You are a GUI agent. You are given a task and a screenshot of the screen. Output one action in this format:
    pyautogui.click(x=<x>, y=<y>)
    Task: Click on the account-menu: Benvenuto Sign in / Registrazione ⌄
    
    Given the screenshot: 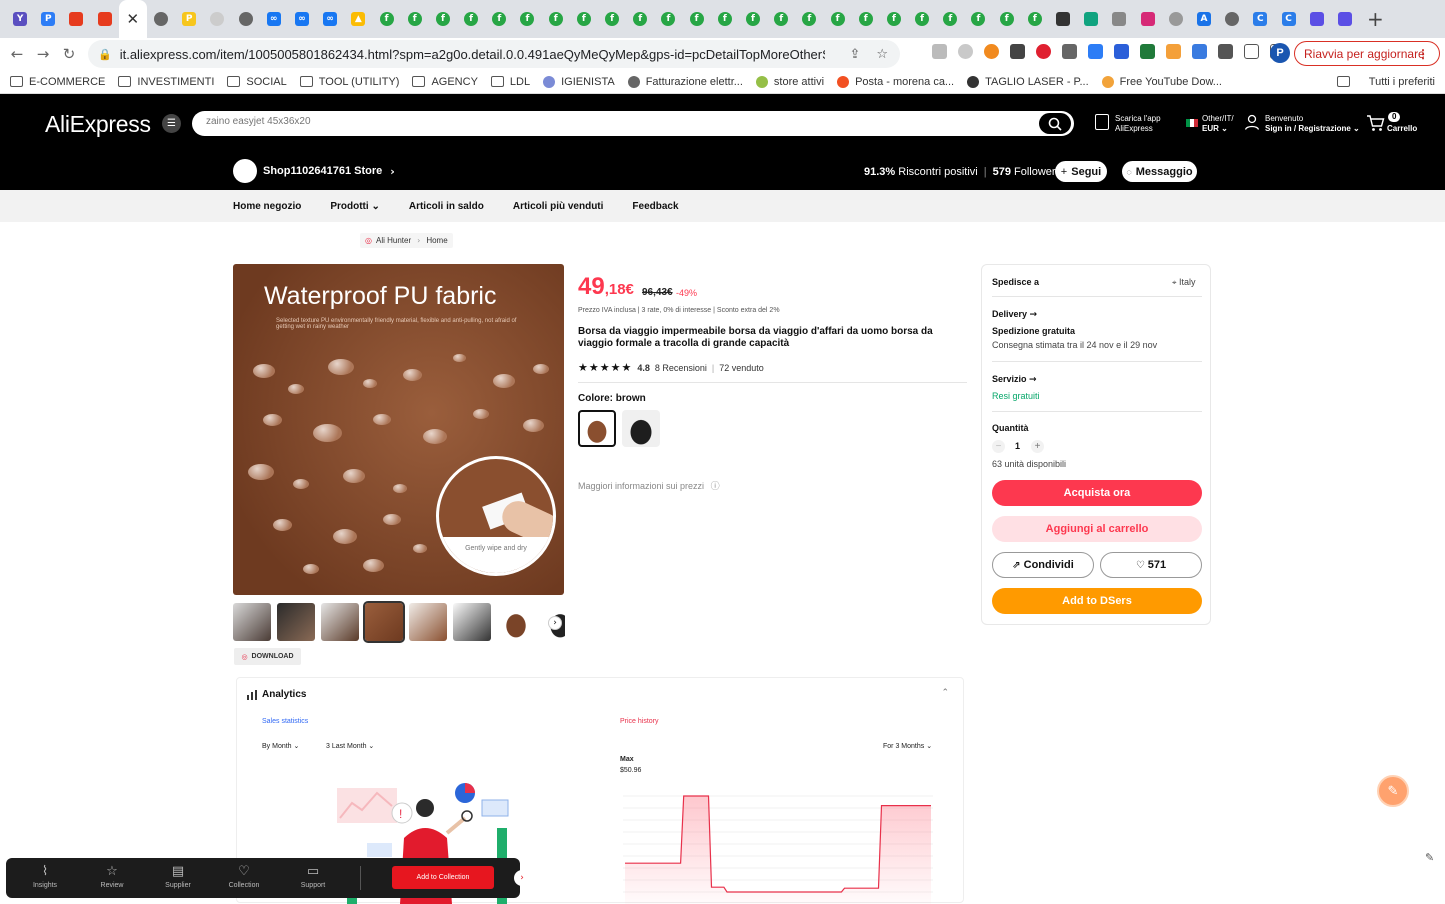 What is the action you would take?
    pyautogui.click(x=1312, y=124)
    